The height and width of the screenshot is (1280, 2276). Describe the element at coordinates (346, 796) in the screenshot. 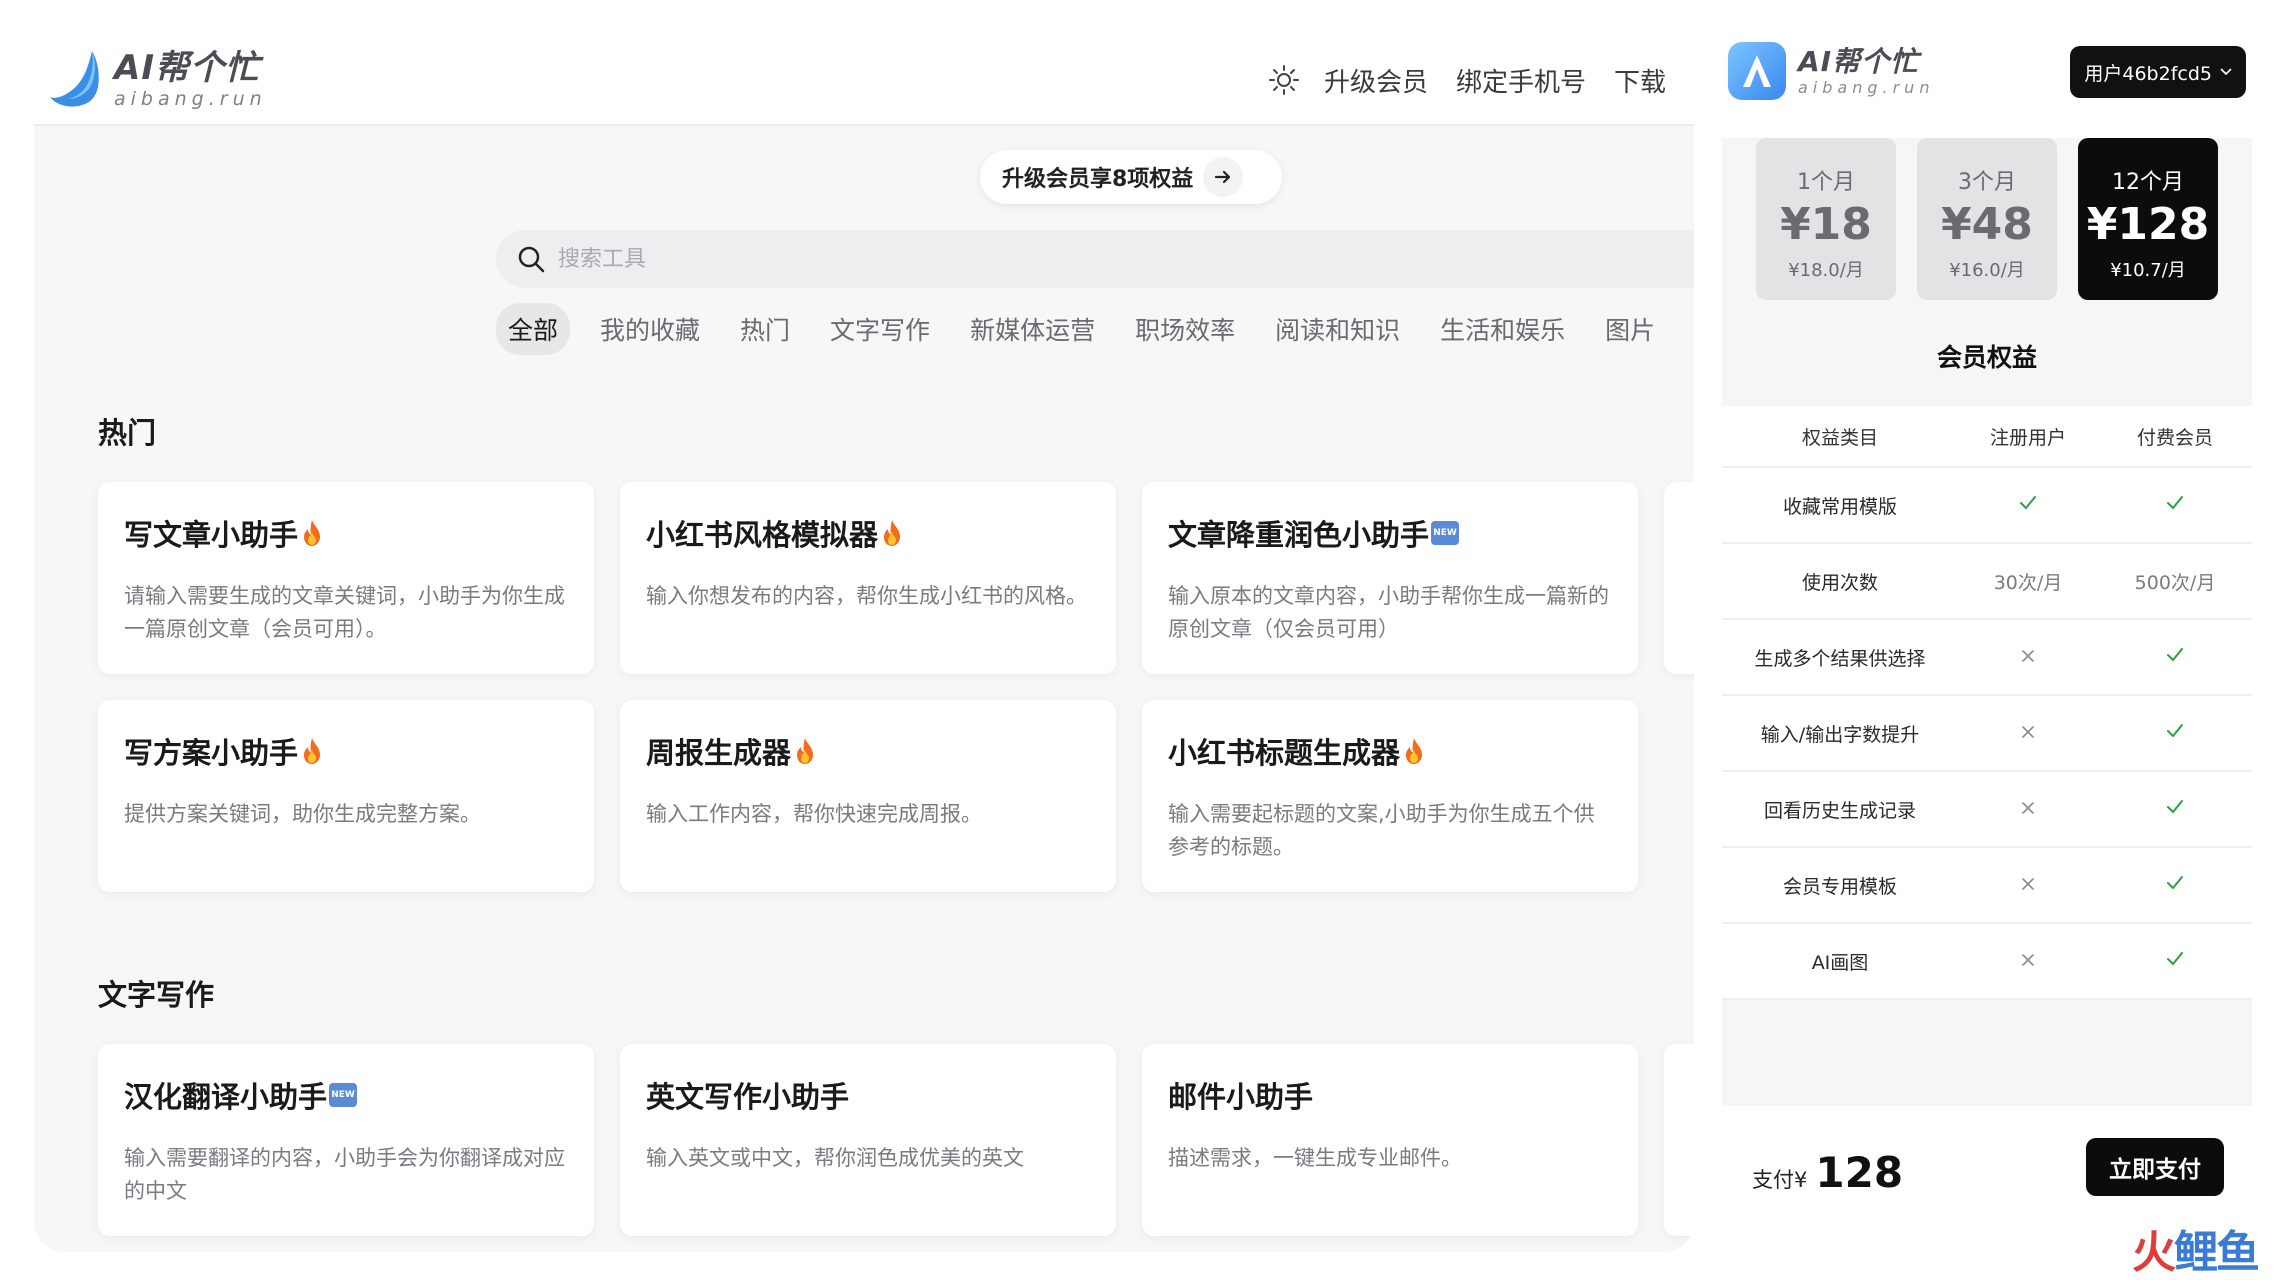

I see `tool-card: 写方案小助手 提供方案关键词，助你生成完整方案。` at that location.